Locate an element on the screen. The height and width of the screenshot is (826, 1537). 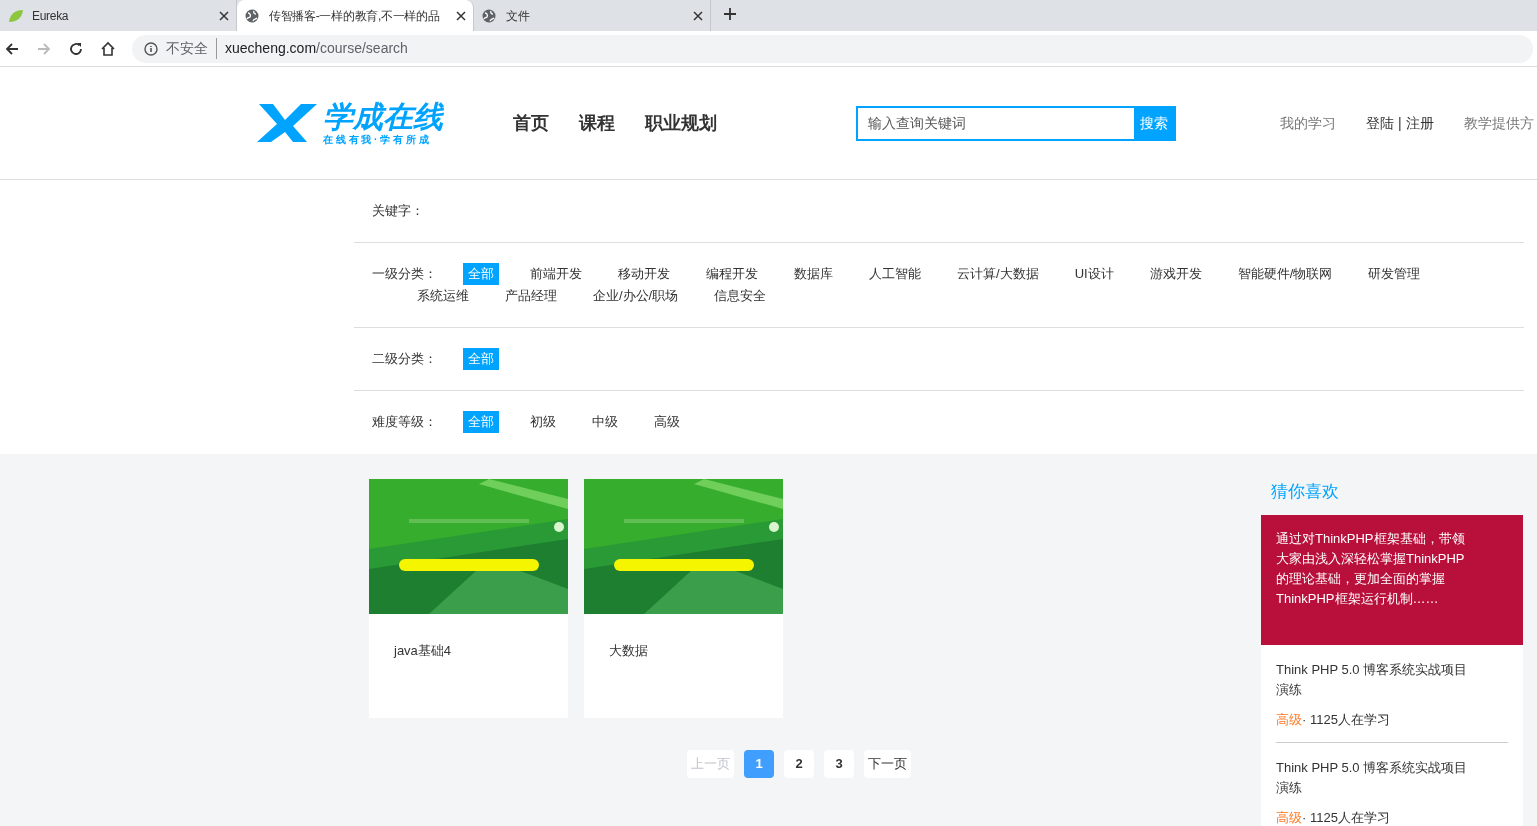
course-title: java基础4 is located at coordinates (423, 651).